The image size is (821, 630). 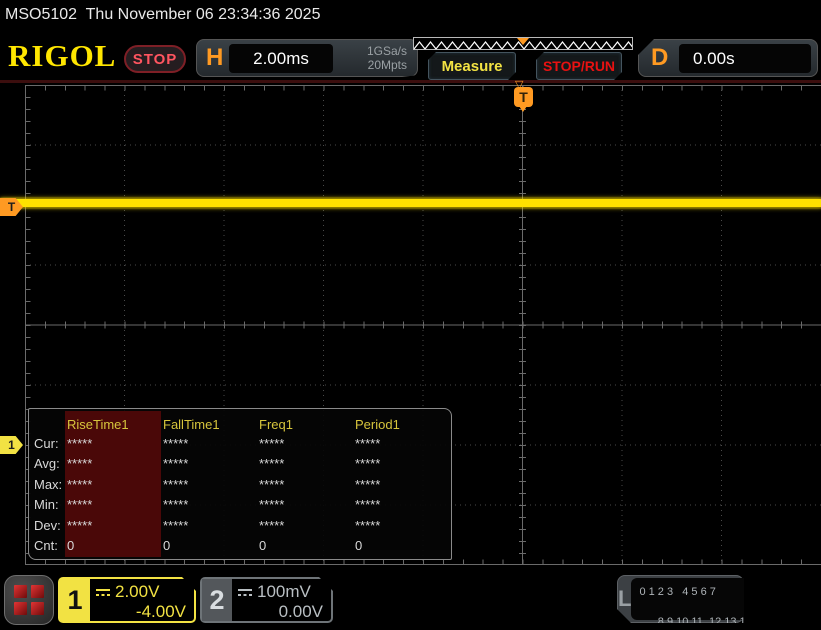 What do you see at coordinates (410, 16) in the screenshot?
I see `title-bar: MSO5102 Thu November 06 23:34:36 2025` at bounding box center [410, 16].